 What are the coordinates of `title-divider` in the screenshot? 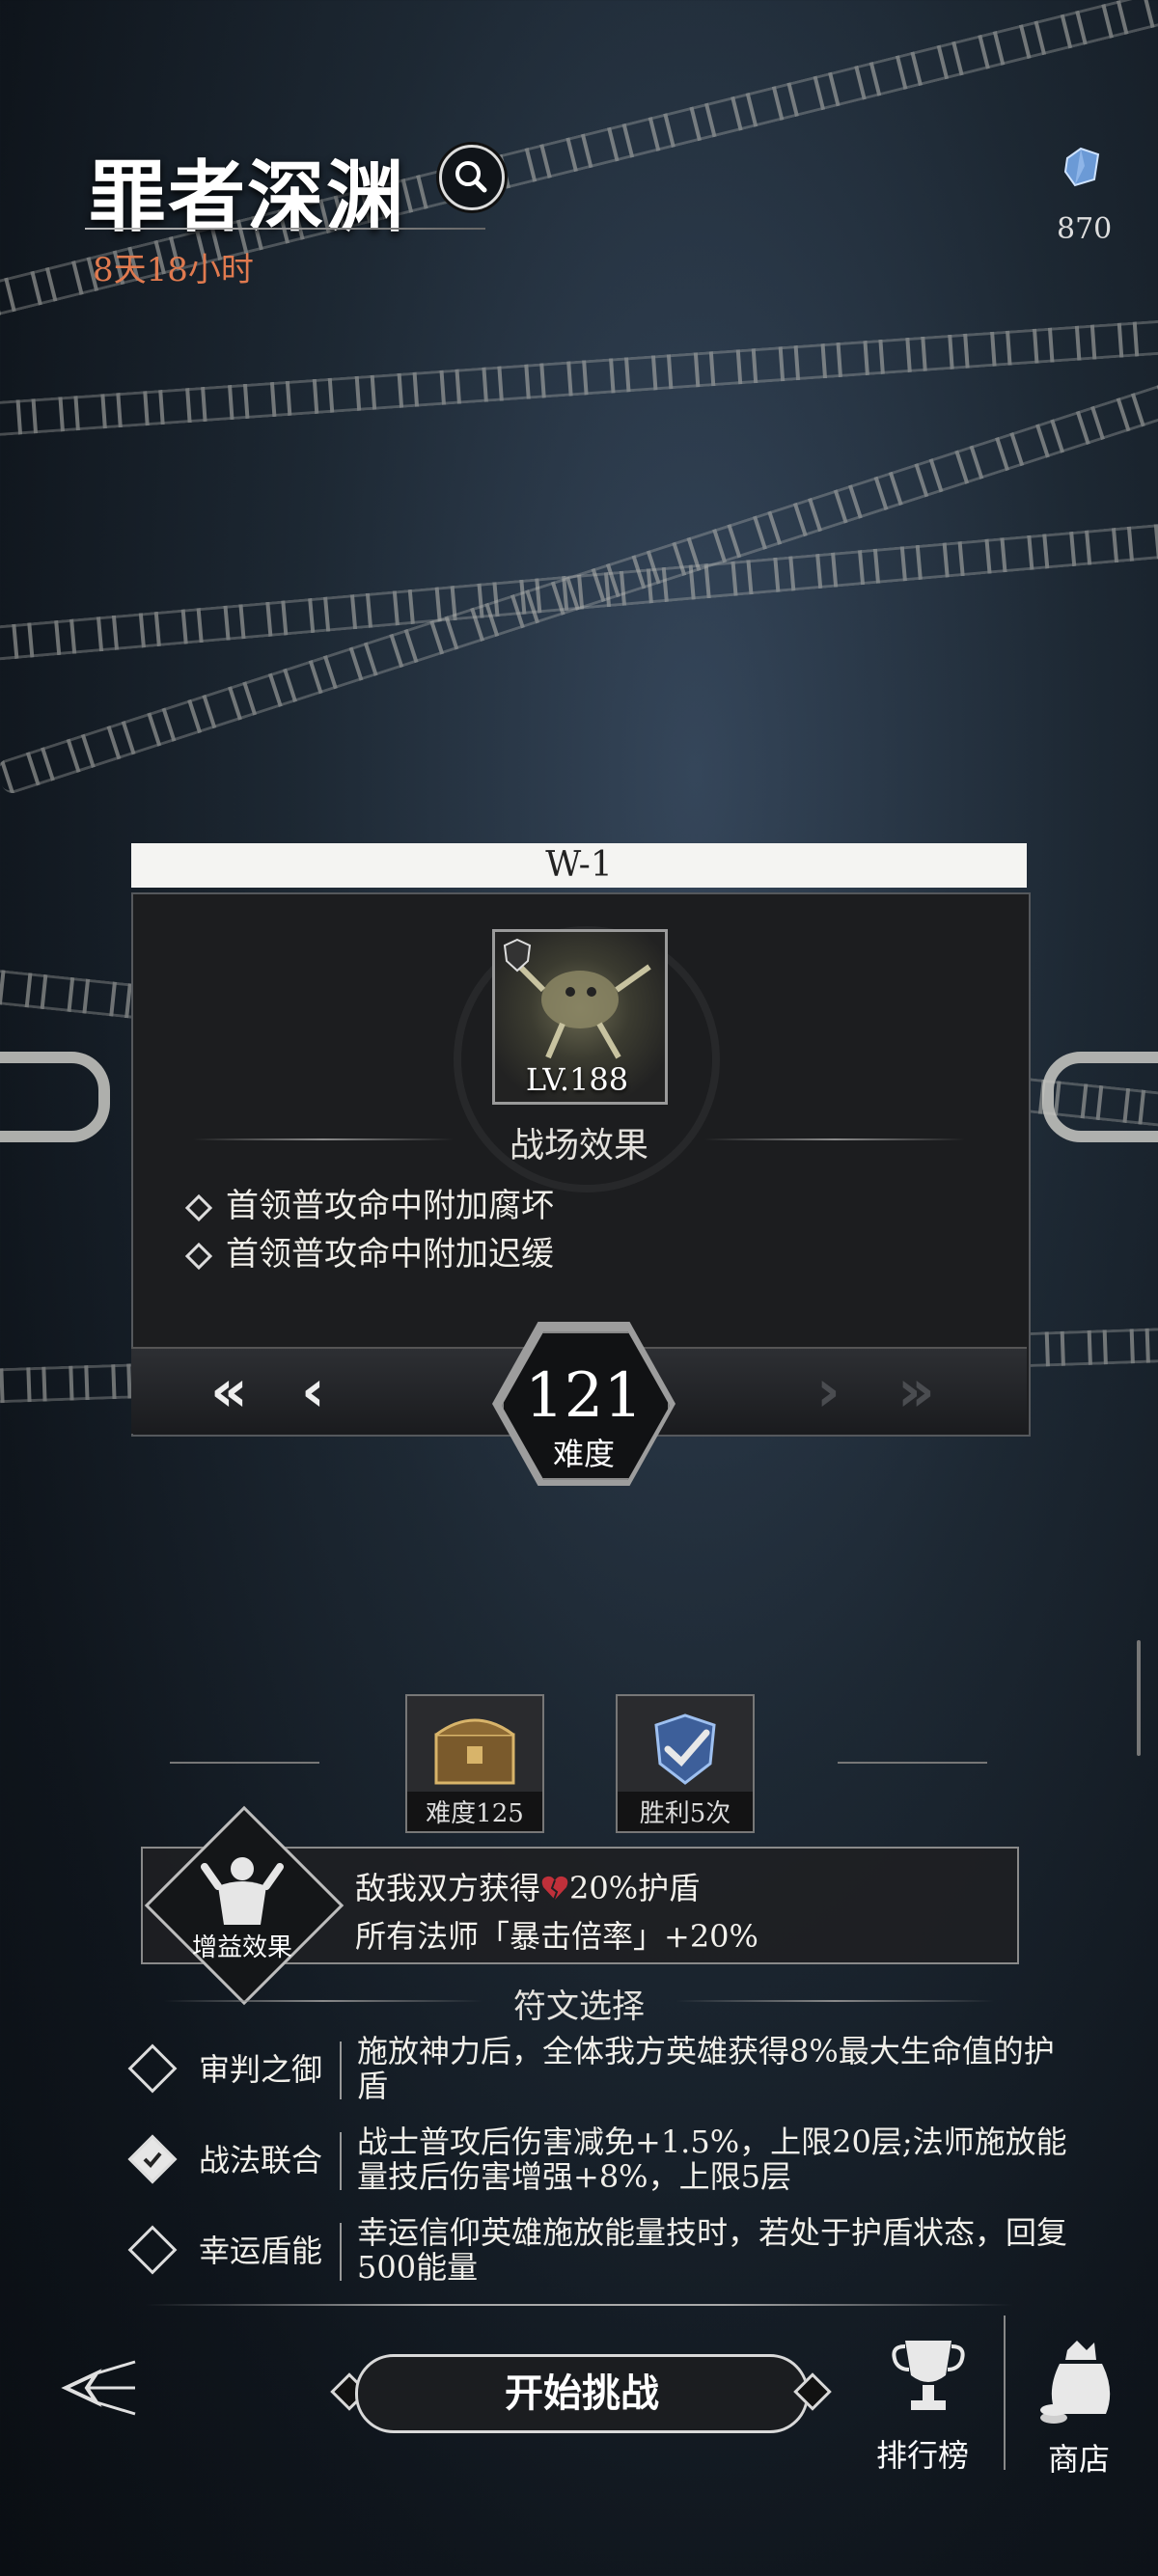 It's located at (285, 229).